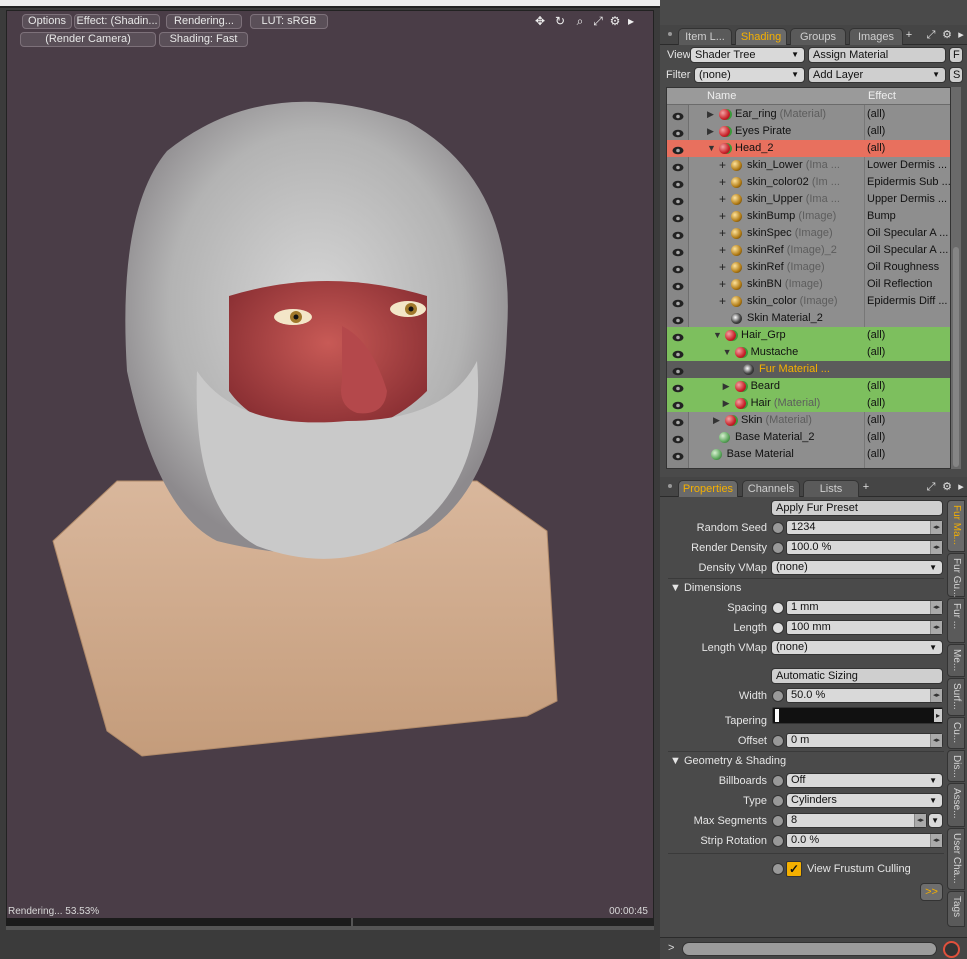 The height and width of the screenshot is (959, 967). What do you see at coordinates (857, 676) in the screenshot?
I see `automatic-sizing-button: Automatic Sizing` at bounding box center [857, 676].